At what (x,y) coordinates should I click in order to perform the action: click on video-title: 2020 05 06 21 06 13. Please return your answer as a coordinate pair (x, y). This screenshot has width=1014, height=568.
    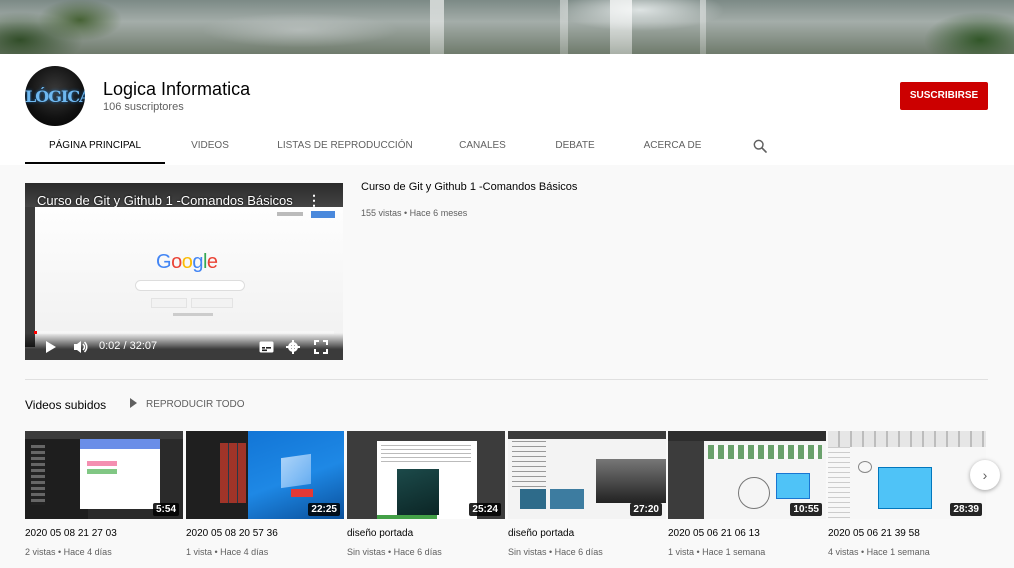
    Looking at the image, I should click on (714, 533).